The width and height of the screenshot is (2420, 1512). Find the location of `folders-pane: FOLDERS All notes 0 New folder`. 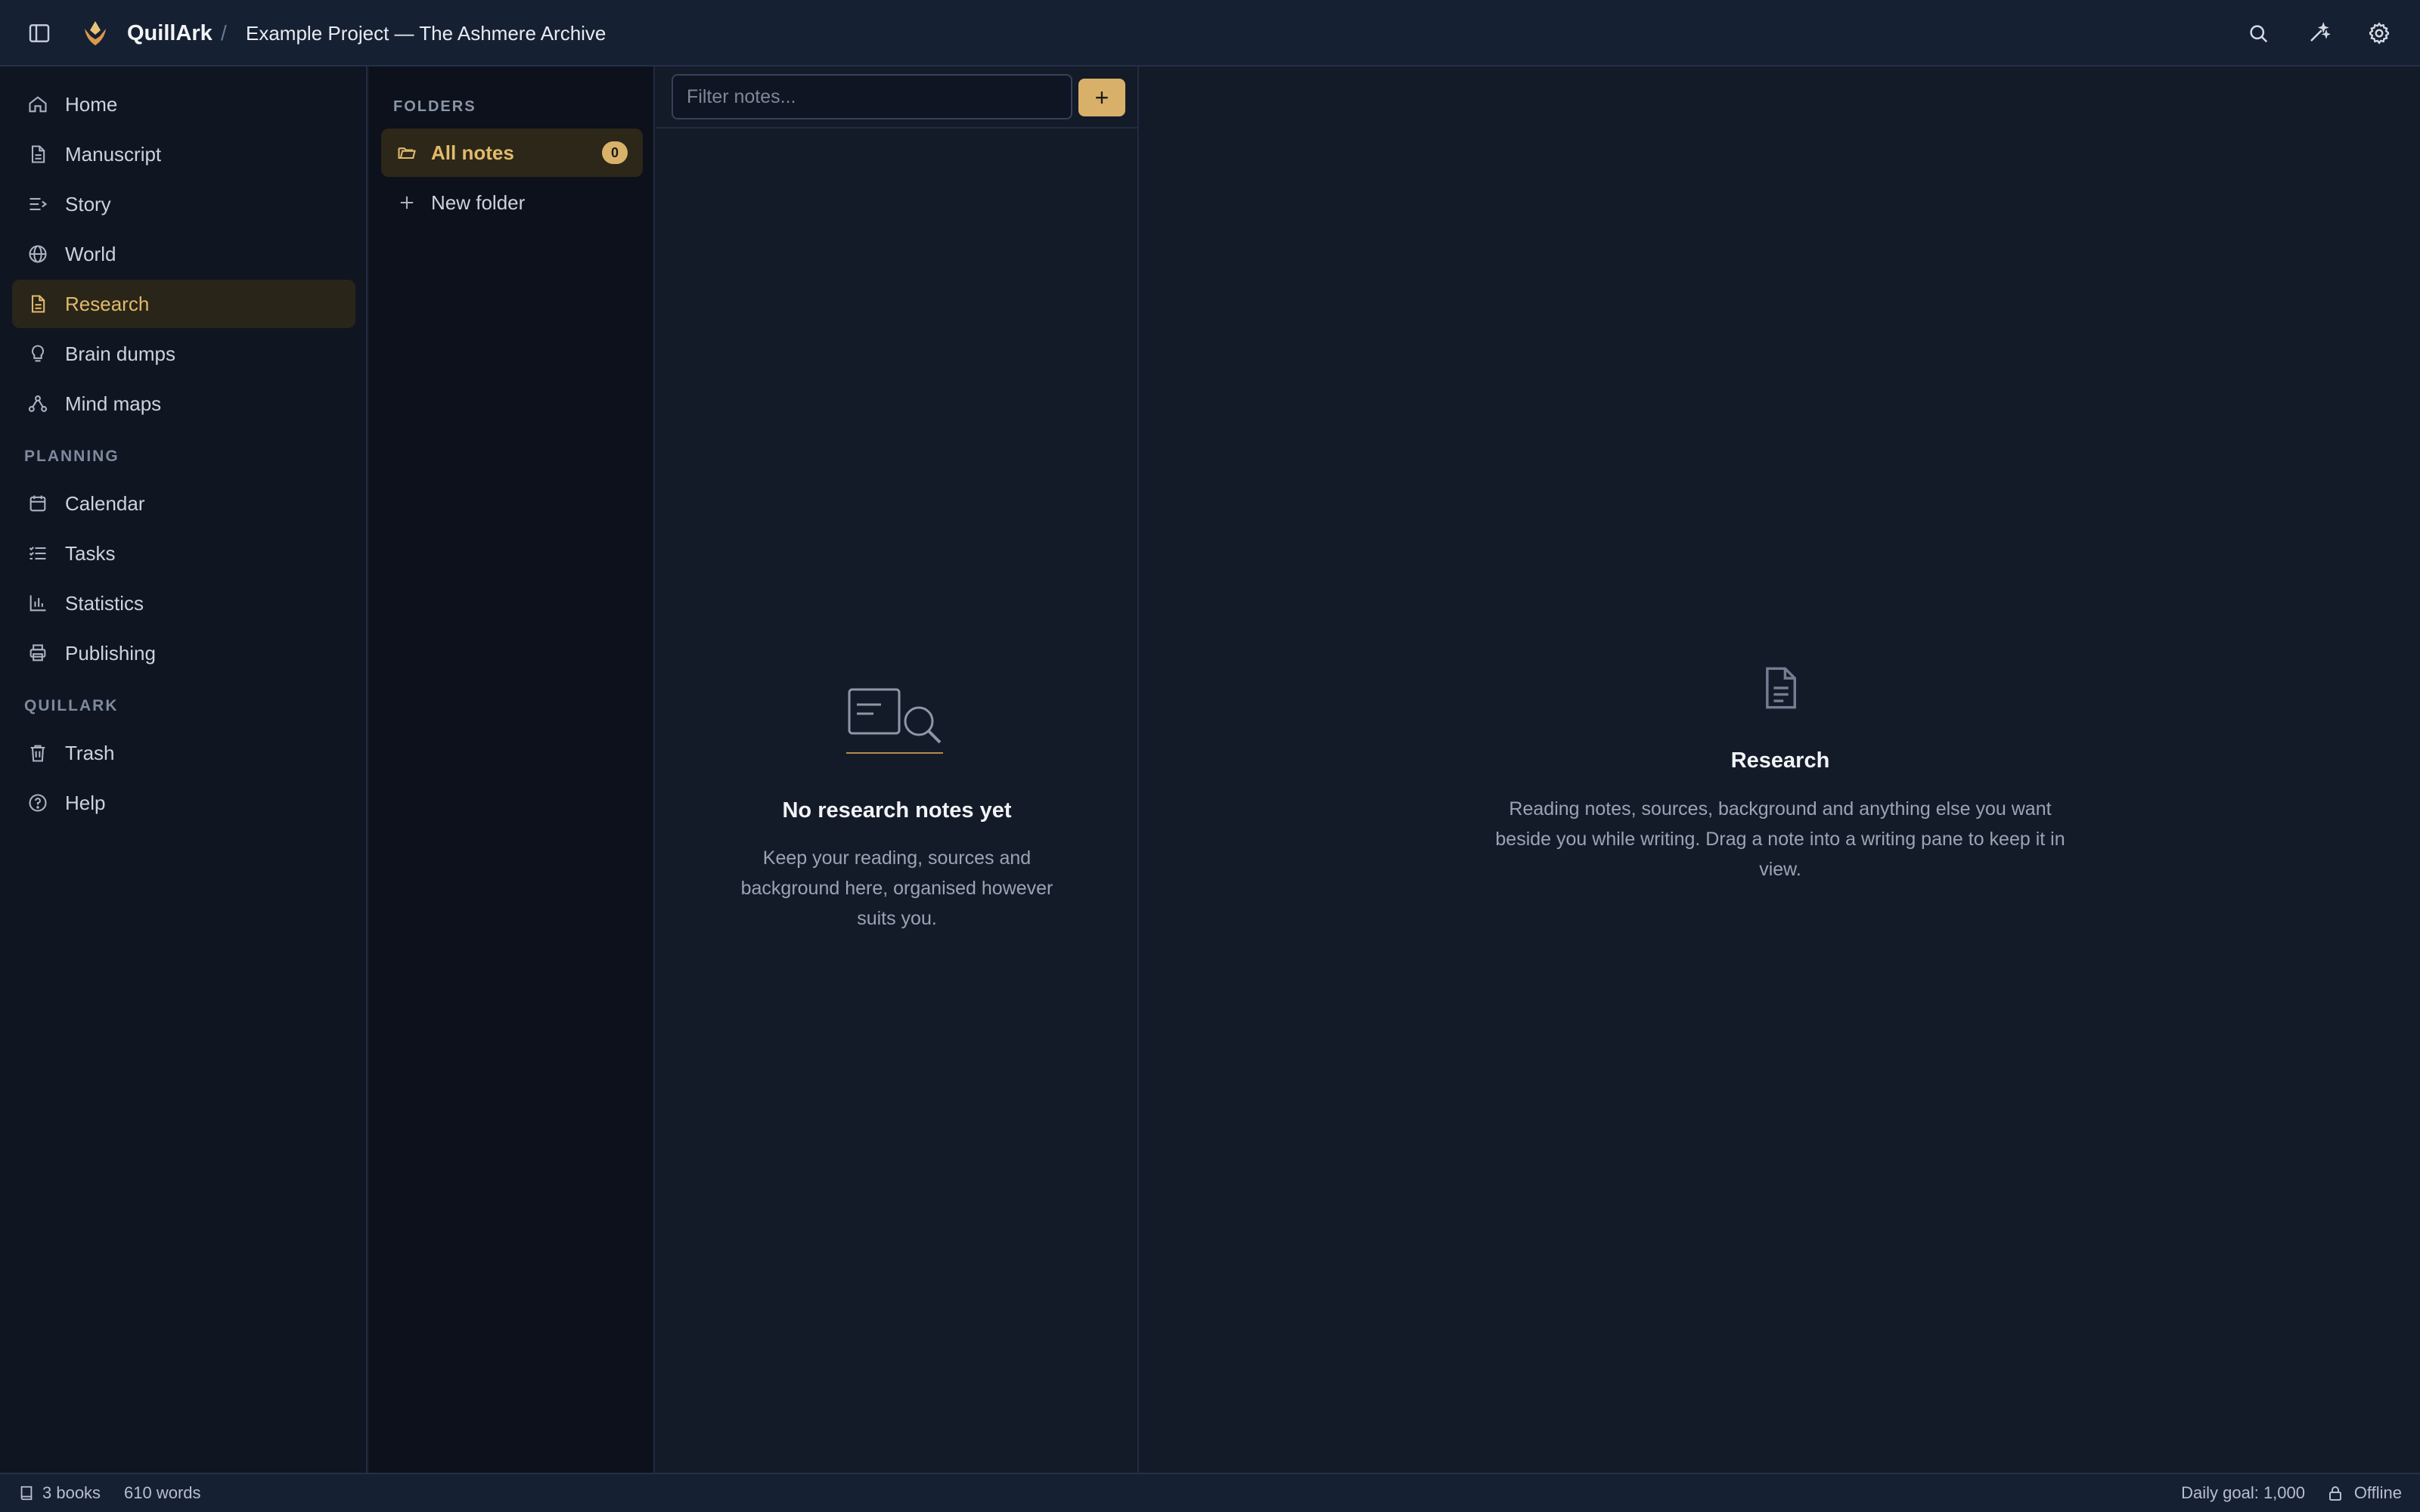

folders-pane: FOLDERS All notes 0 New folder is located at coordinates (512, 770).